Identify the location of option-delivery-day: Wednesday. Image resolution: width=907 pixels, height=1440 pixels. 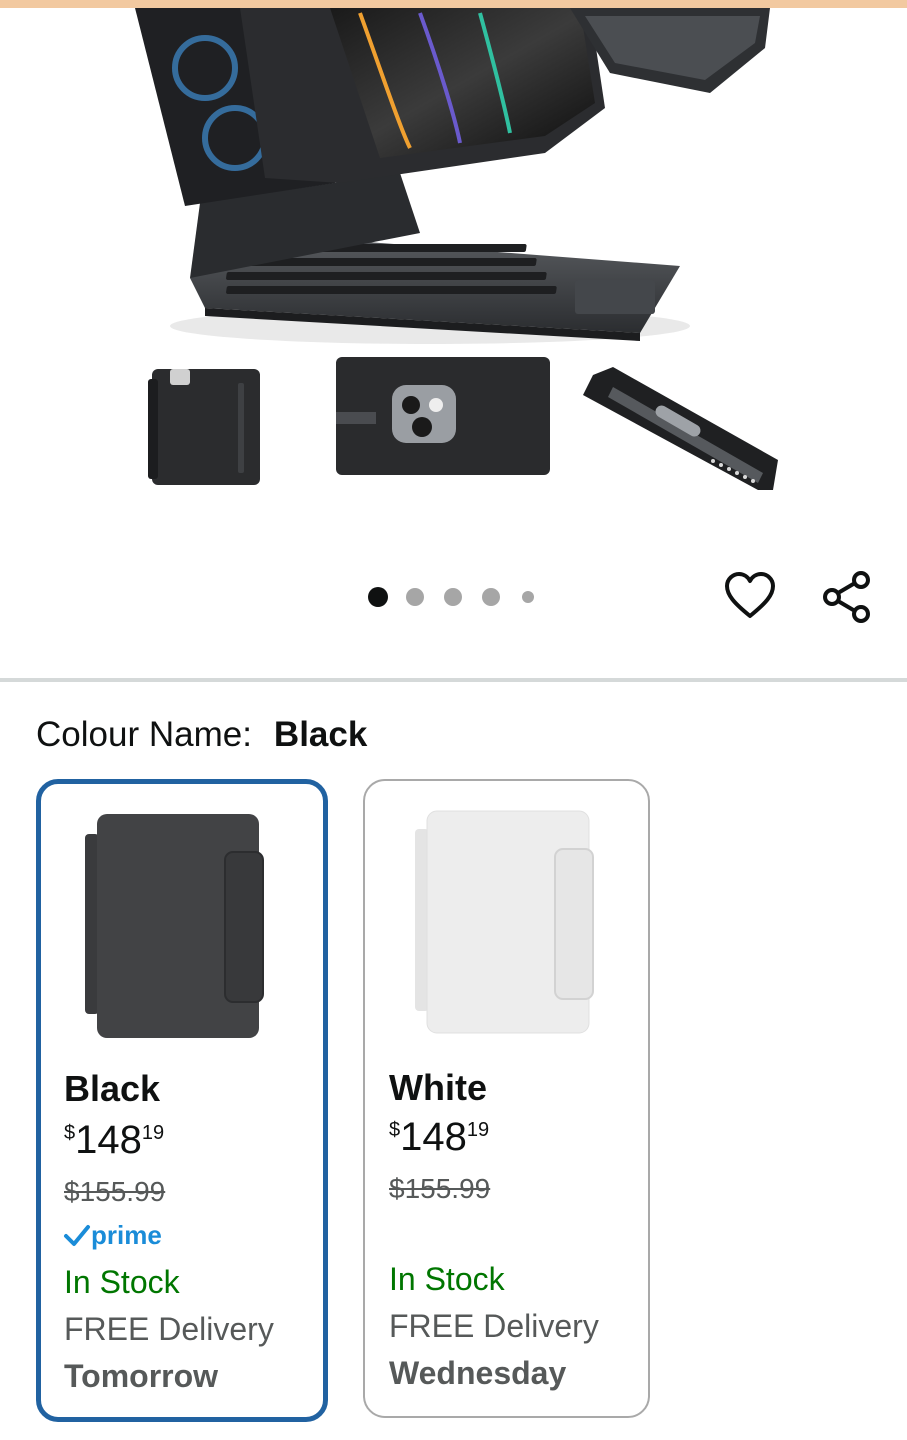
(478, 1373).